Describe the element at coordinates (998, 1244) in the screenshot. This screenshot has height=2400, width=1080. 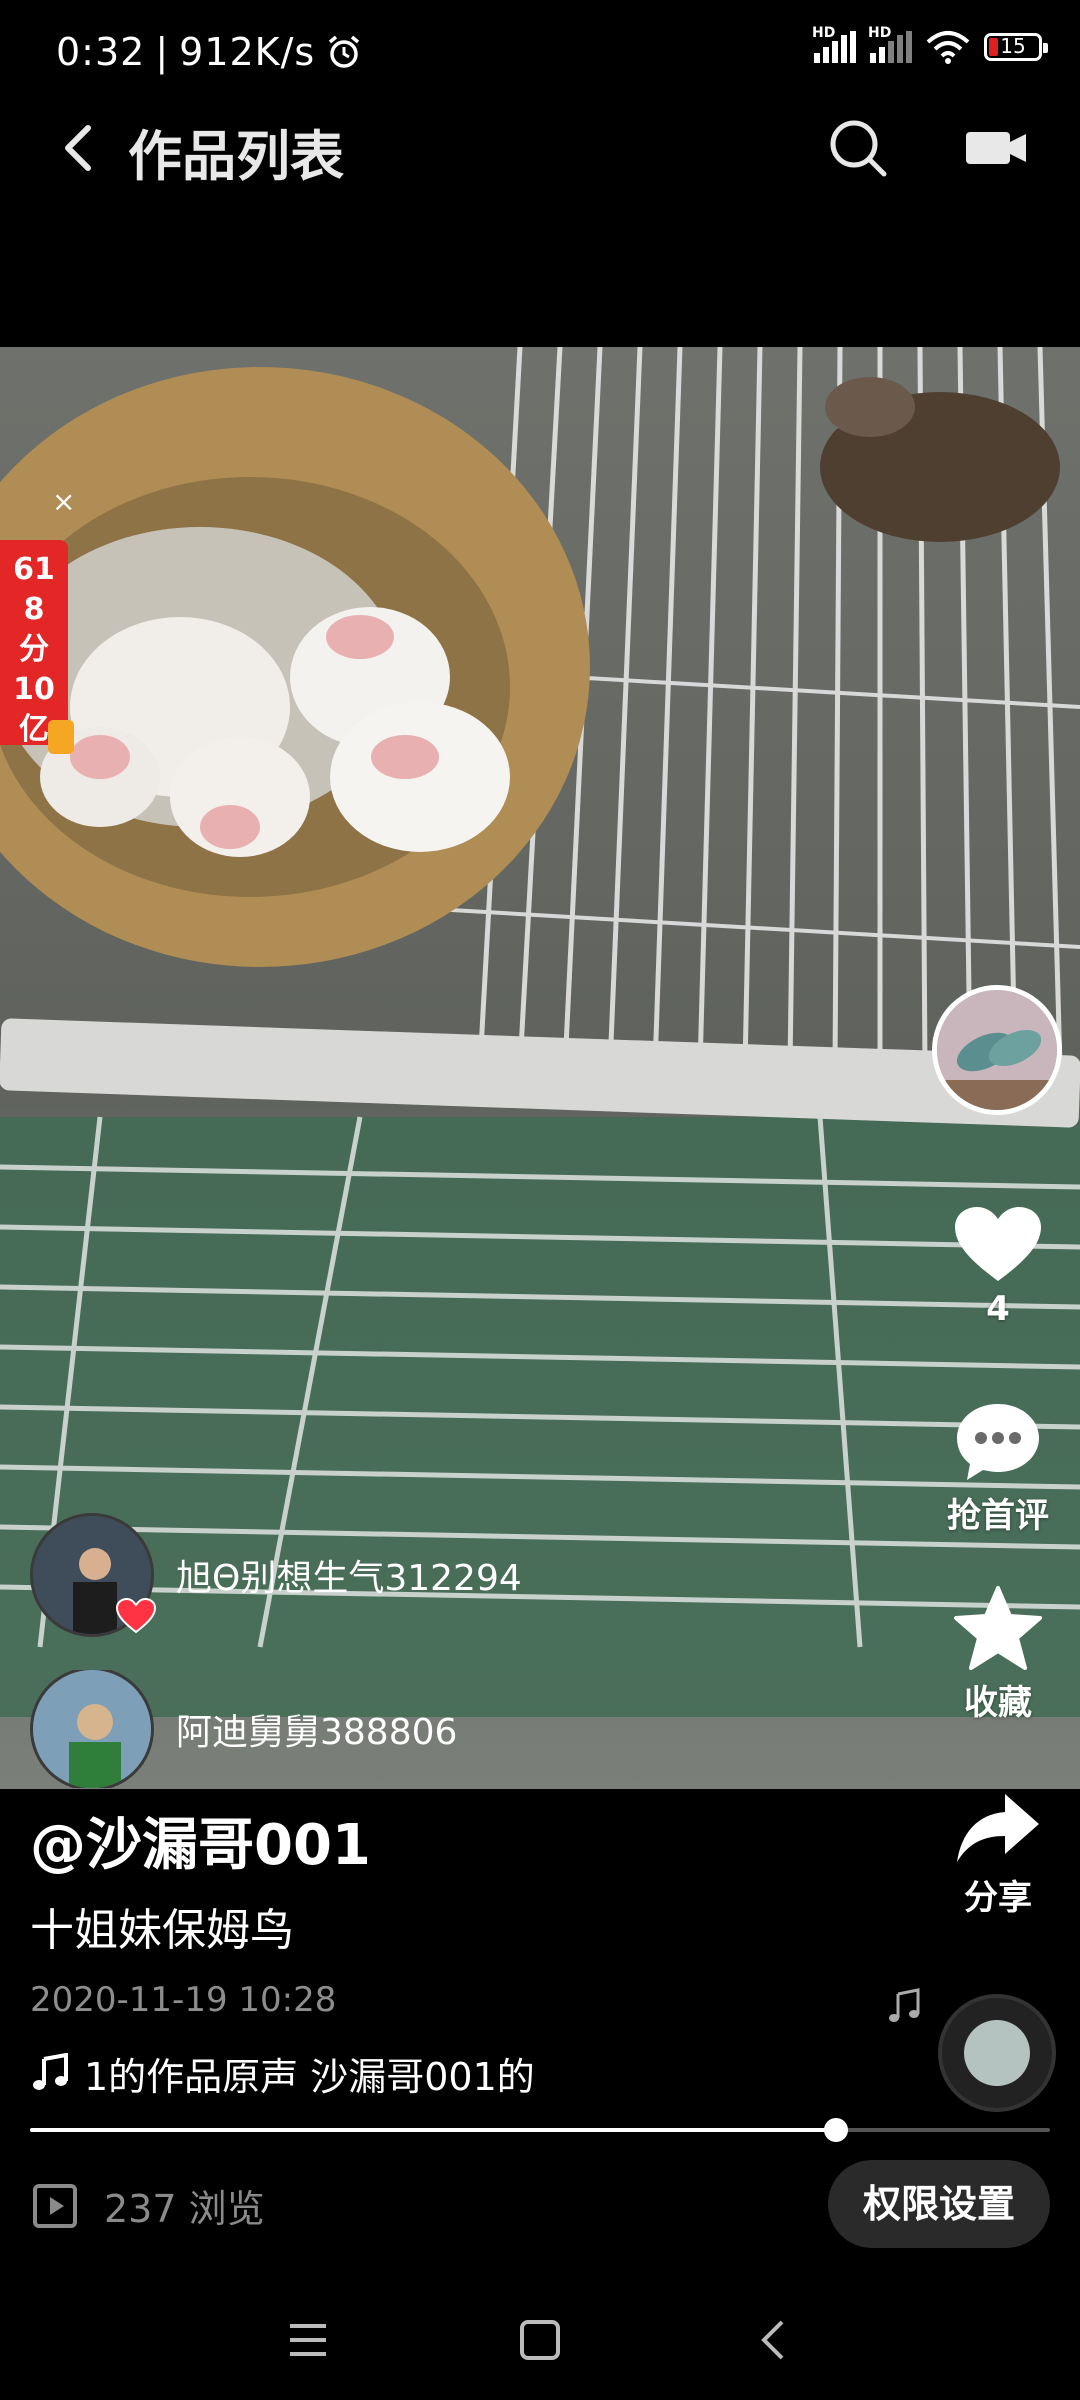
I see `heart-icon` at that location.